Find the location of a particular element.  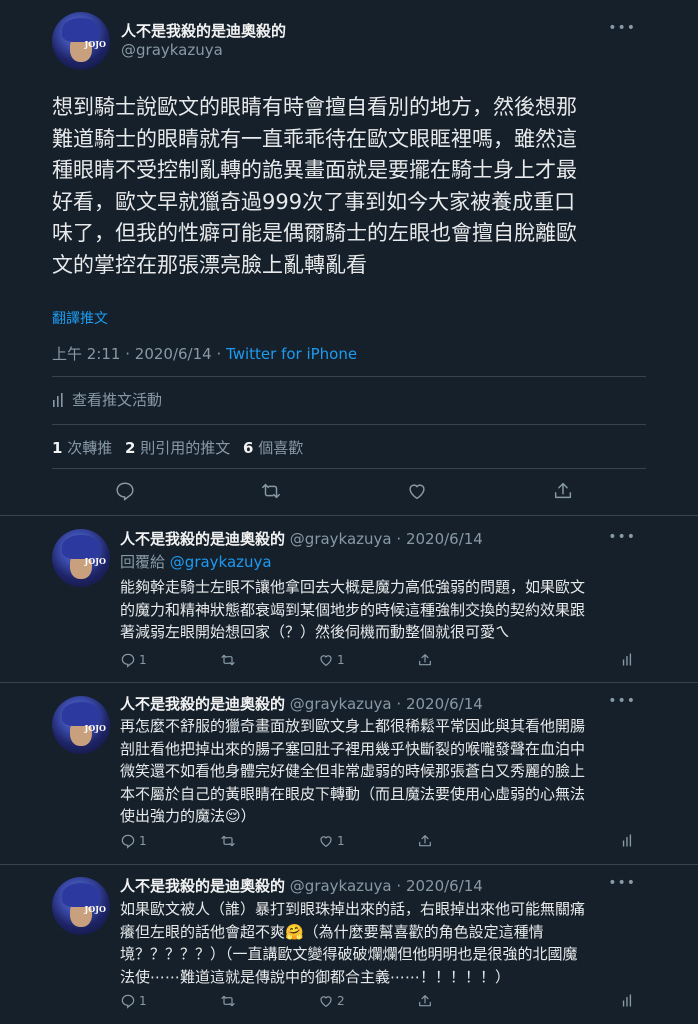

tweet-date: 2020/6/14 is located at coordinates (173, 354).